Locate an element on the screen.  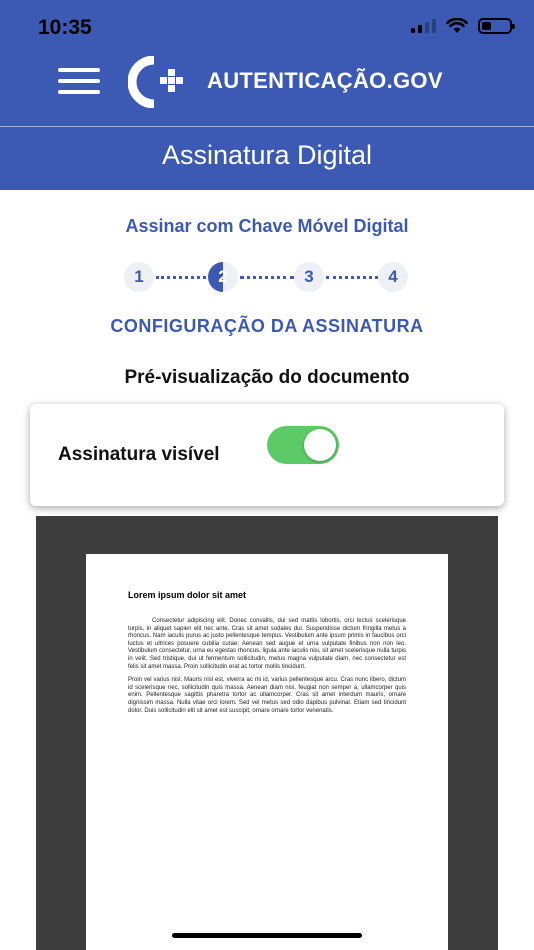
brand-name: AUTENTICAÇÃO.GOV is located at coordinates (325, 80).